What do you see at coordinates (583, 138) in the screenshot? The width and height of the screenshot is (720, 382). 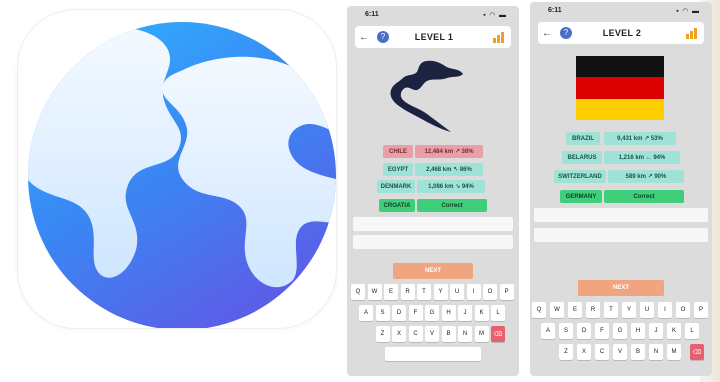 I see `guess-country-chip: BRAZIL` at bounding box center [583, 138].